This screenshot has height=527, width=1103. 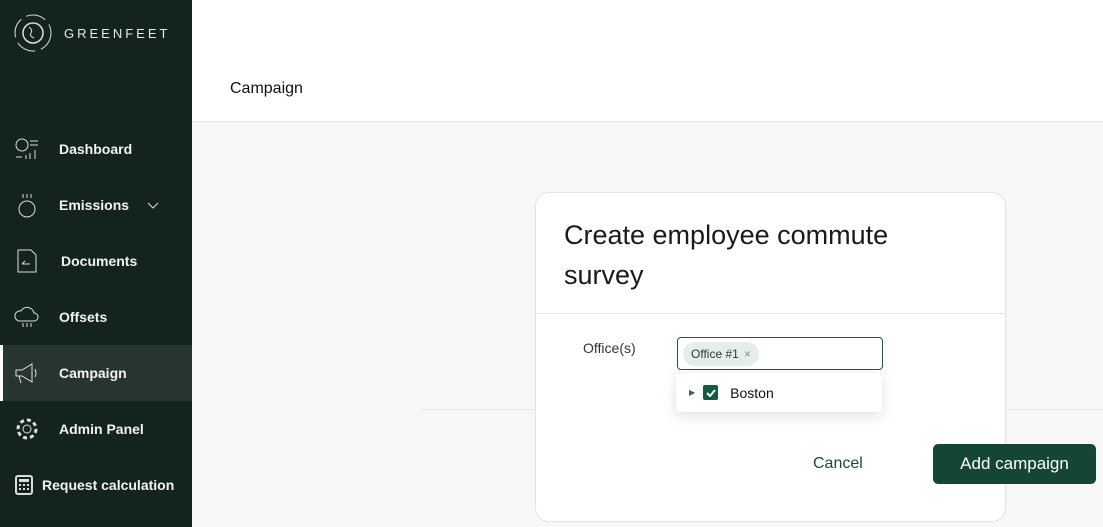 I want to click on document-icon, so click(x=27, y=261).